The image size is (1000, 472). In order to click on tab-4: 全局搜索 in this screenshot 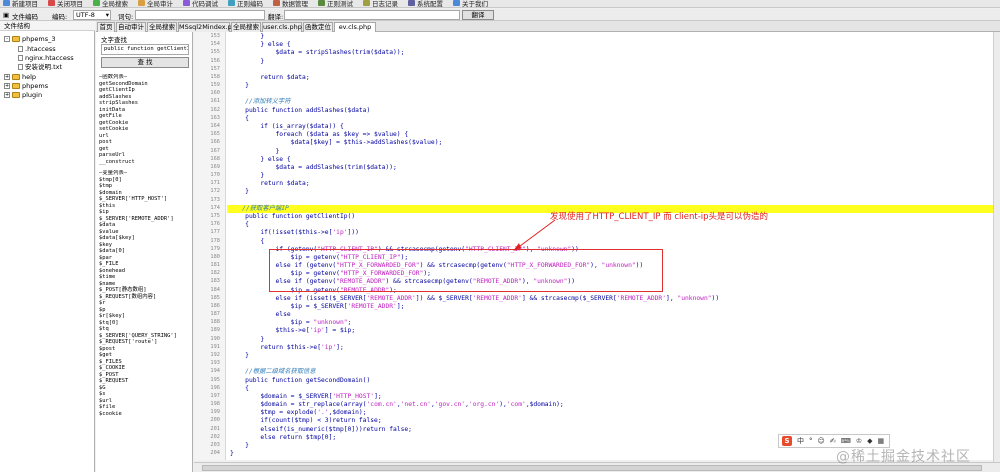, I will do `click(246, 27)`.